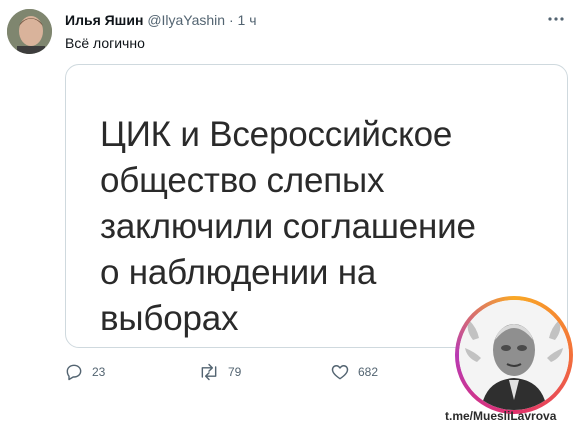 The width and height of the screenshot is (588, 433). Describe the element at coordinates (288, 226) in the screenshot. I see `image-text-line: заключили соглашение` at that location.